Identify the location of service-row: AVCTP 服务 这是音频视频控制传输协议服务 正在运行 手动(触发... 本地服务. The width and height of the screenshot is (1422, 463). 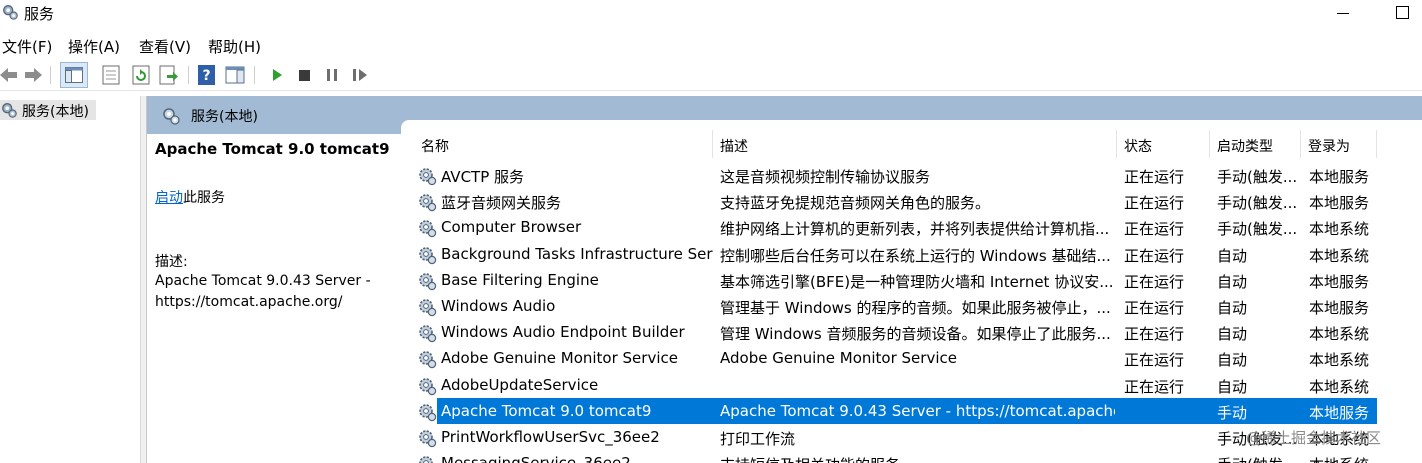
(915, 175).